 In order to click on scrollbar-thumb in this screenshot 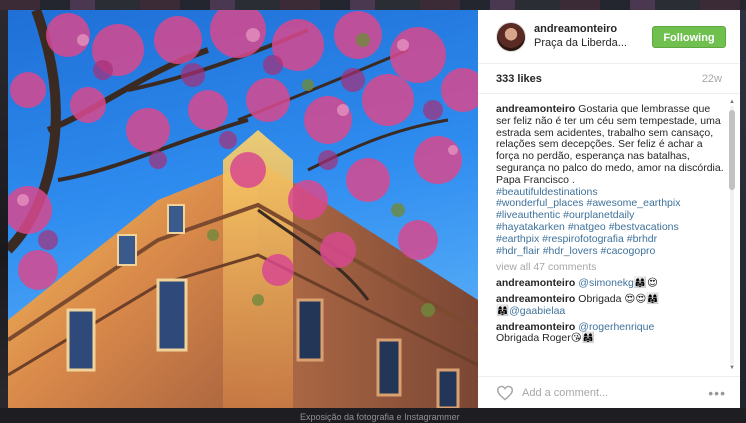, I will do `click(732, 150)`.